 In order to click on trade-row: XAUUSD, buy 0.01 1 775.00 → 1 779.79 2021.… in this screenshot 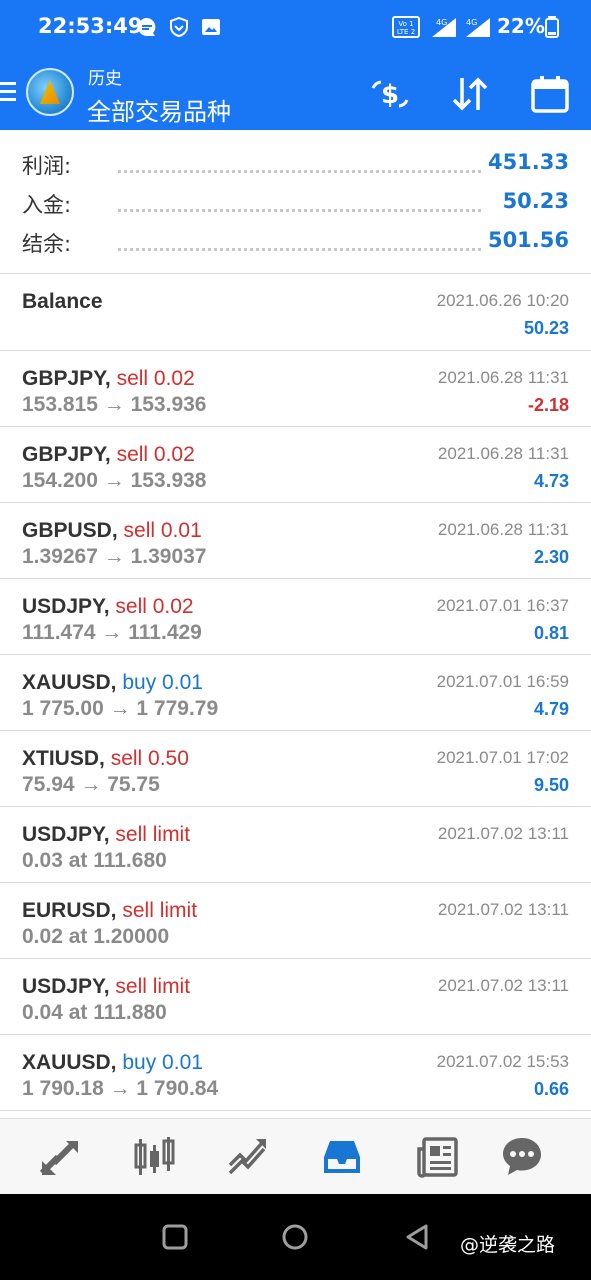, I will do `click(295, 693)`.